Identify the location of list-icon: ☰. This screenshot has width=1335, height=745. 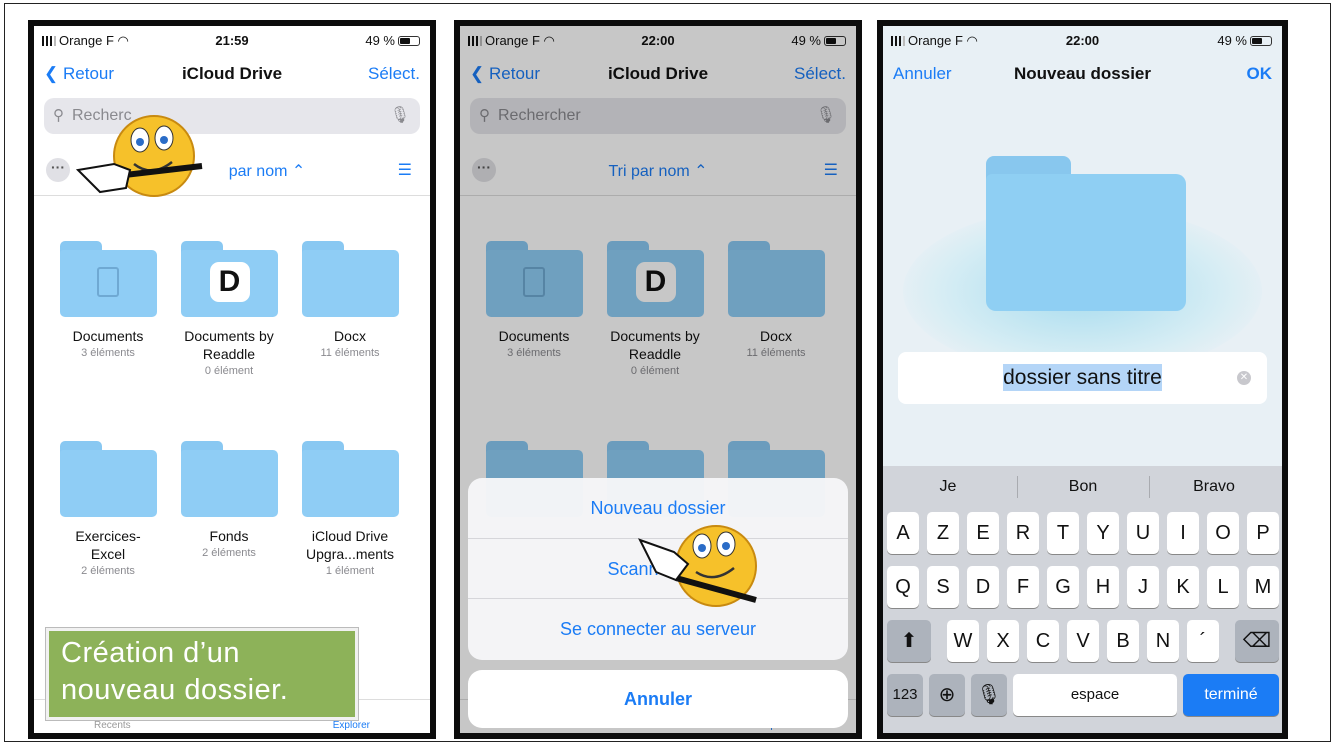
(405, 170).